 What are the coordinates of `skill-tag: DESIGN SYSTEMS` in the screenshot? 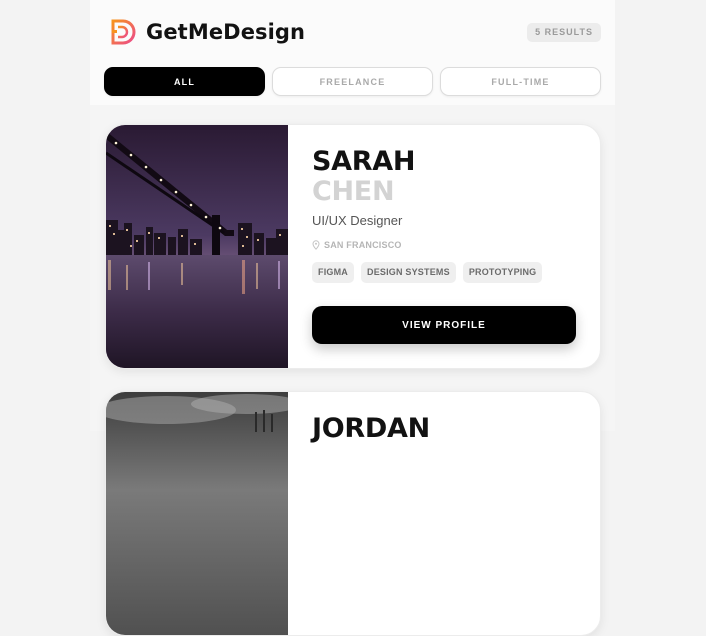 It's located at (408, 272).